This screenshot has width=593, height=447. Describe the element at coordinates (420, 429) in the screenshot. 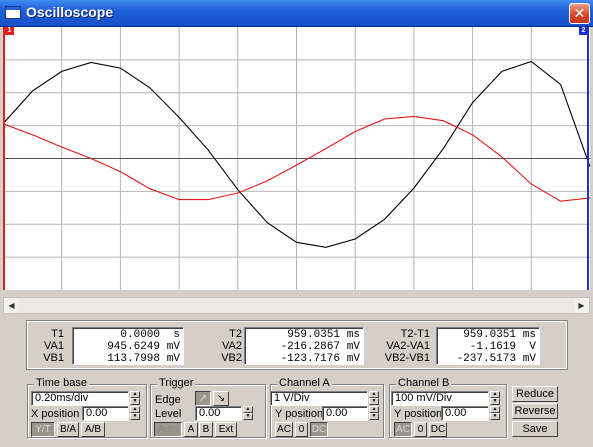

I see `channel-b-zero-button: 0` at that location.